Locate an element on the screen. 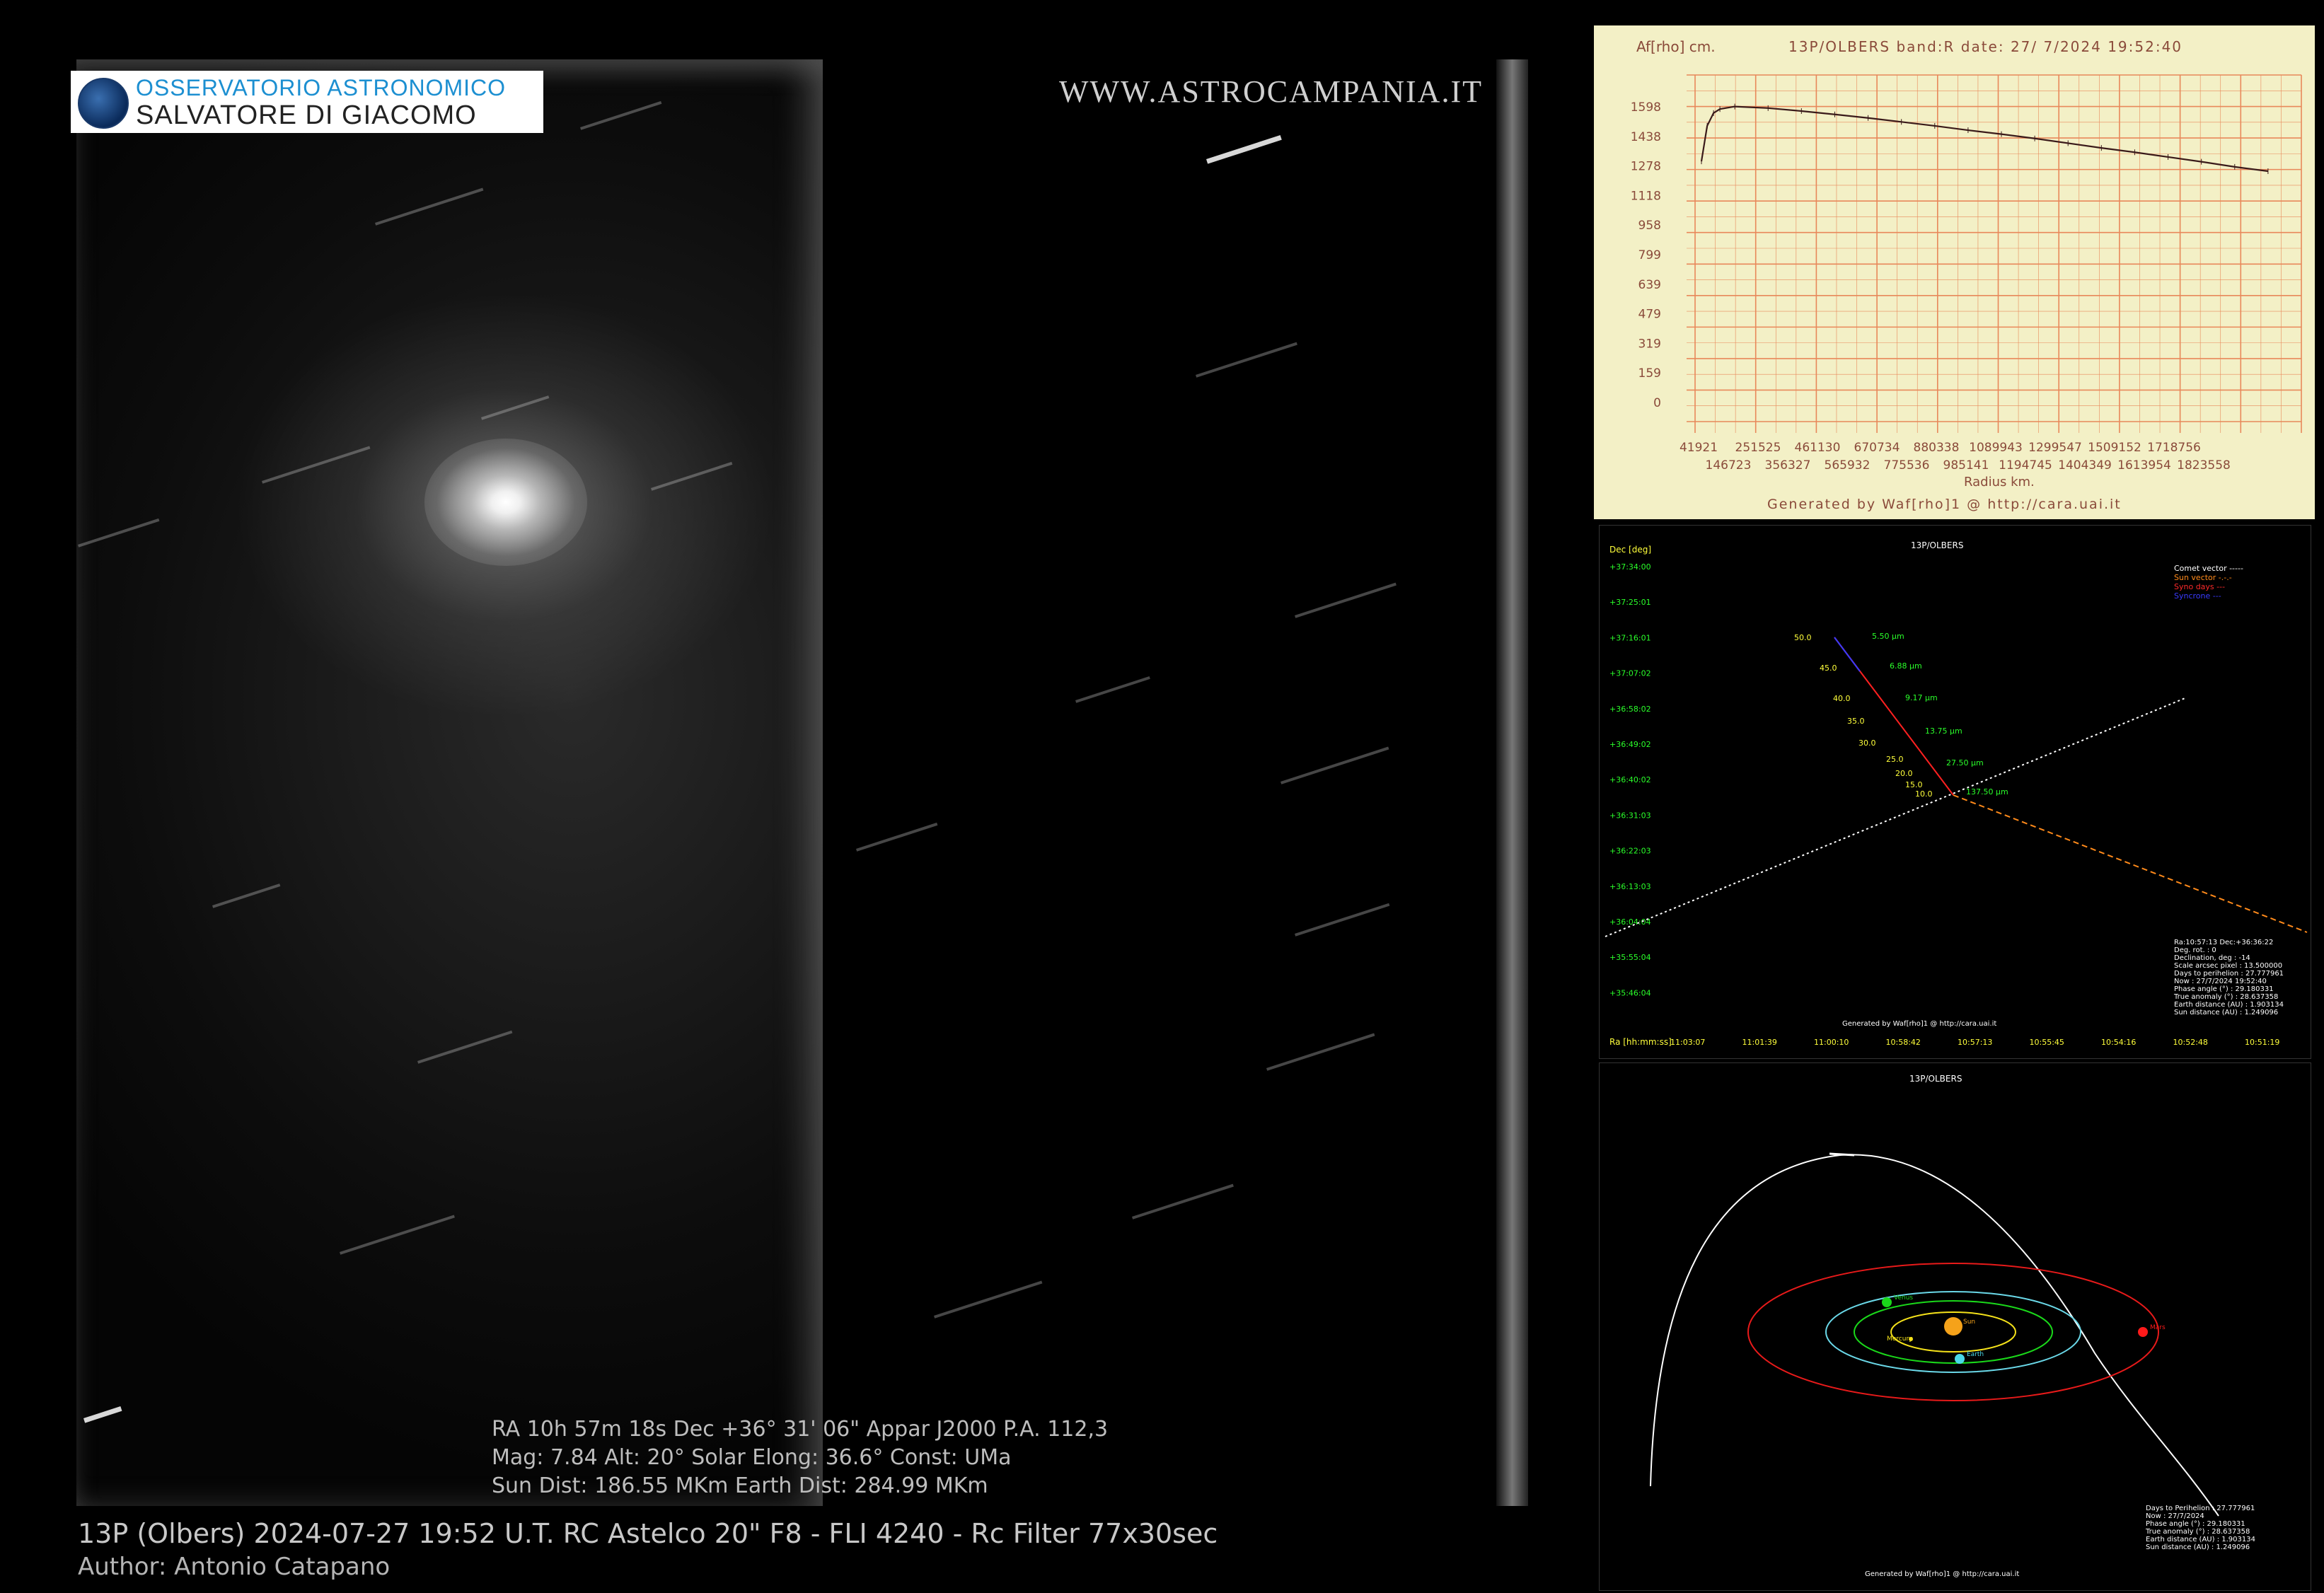  sun-vector is located at coordinates (2130, 863).